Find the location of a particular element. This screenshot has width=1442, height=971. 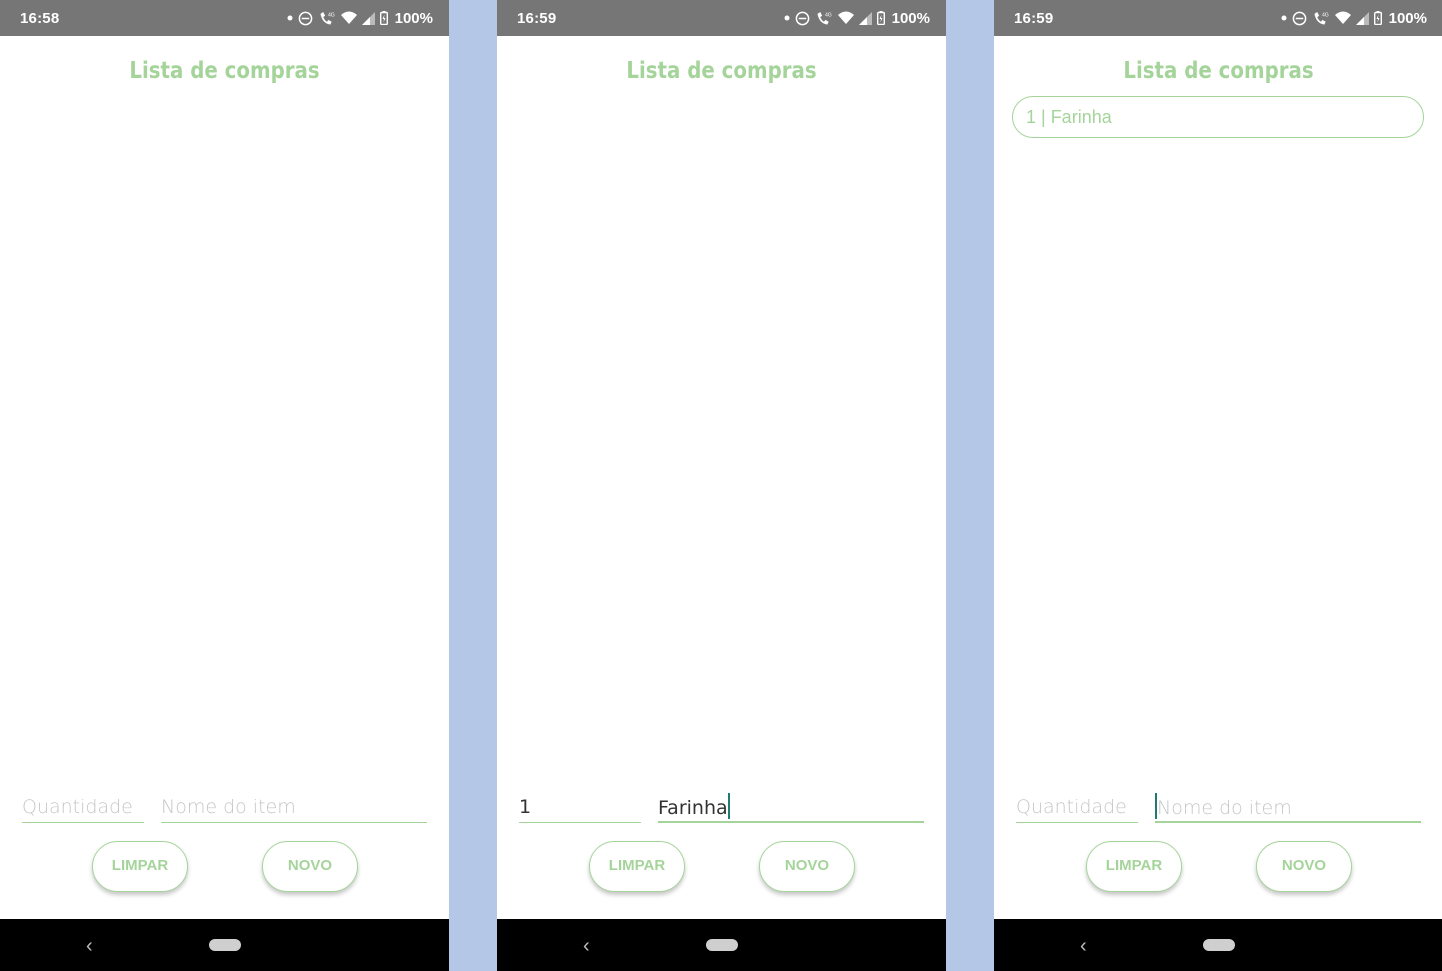

status-bar: 16:58 4G 100% is located at coordinates (224, 18).